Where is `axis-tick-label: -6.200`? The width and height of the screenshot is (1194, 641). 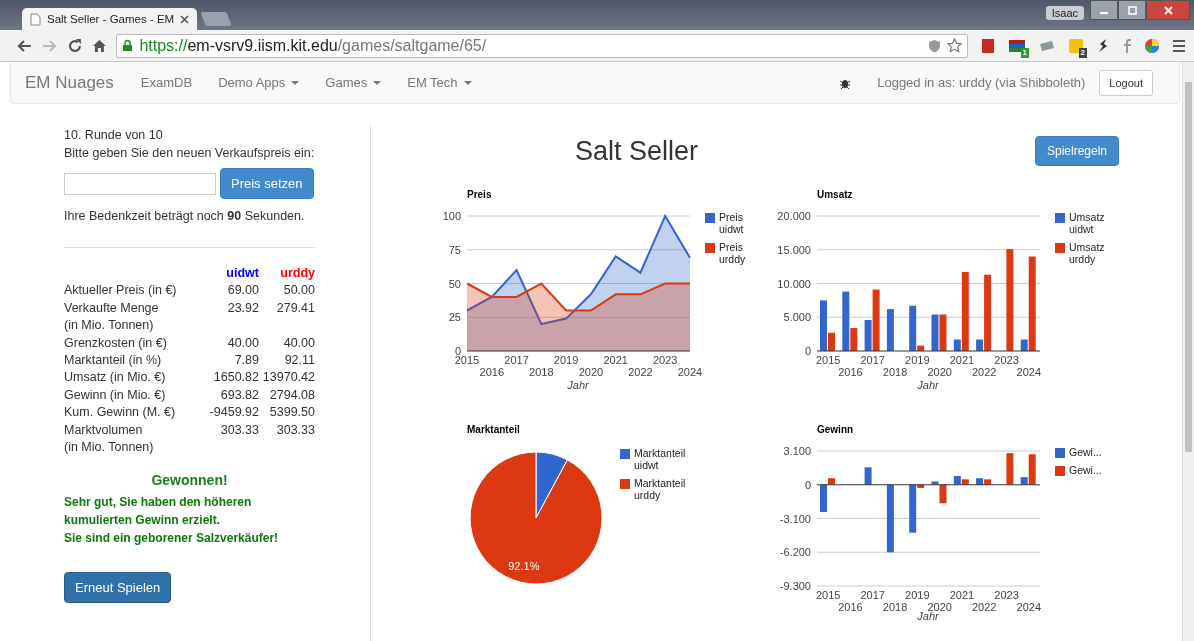 axis-tick-label: -6.200 is located at coordinates (795, 552).